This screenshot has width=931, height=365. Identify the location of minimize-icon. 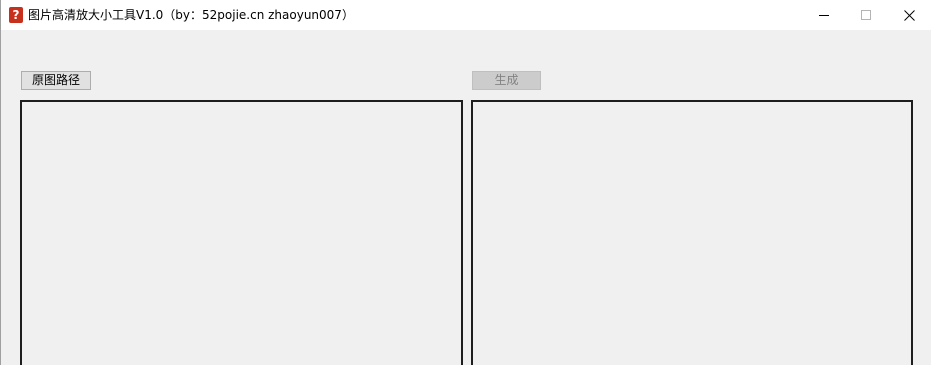
(824, 15).